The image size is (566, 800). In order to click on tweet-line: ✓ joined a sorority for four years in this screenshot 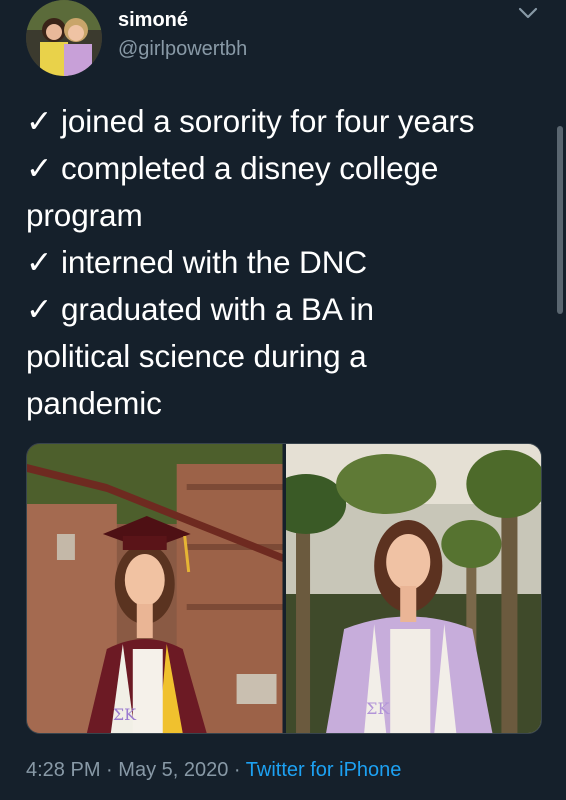, I will do `click(250, 121)`.